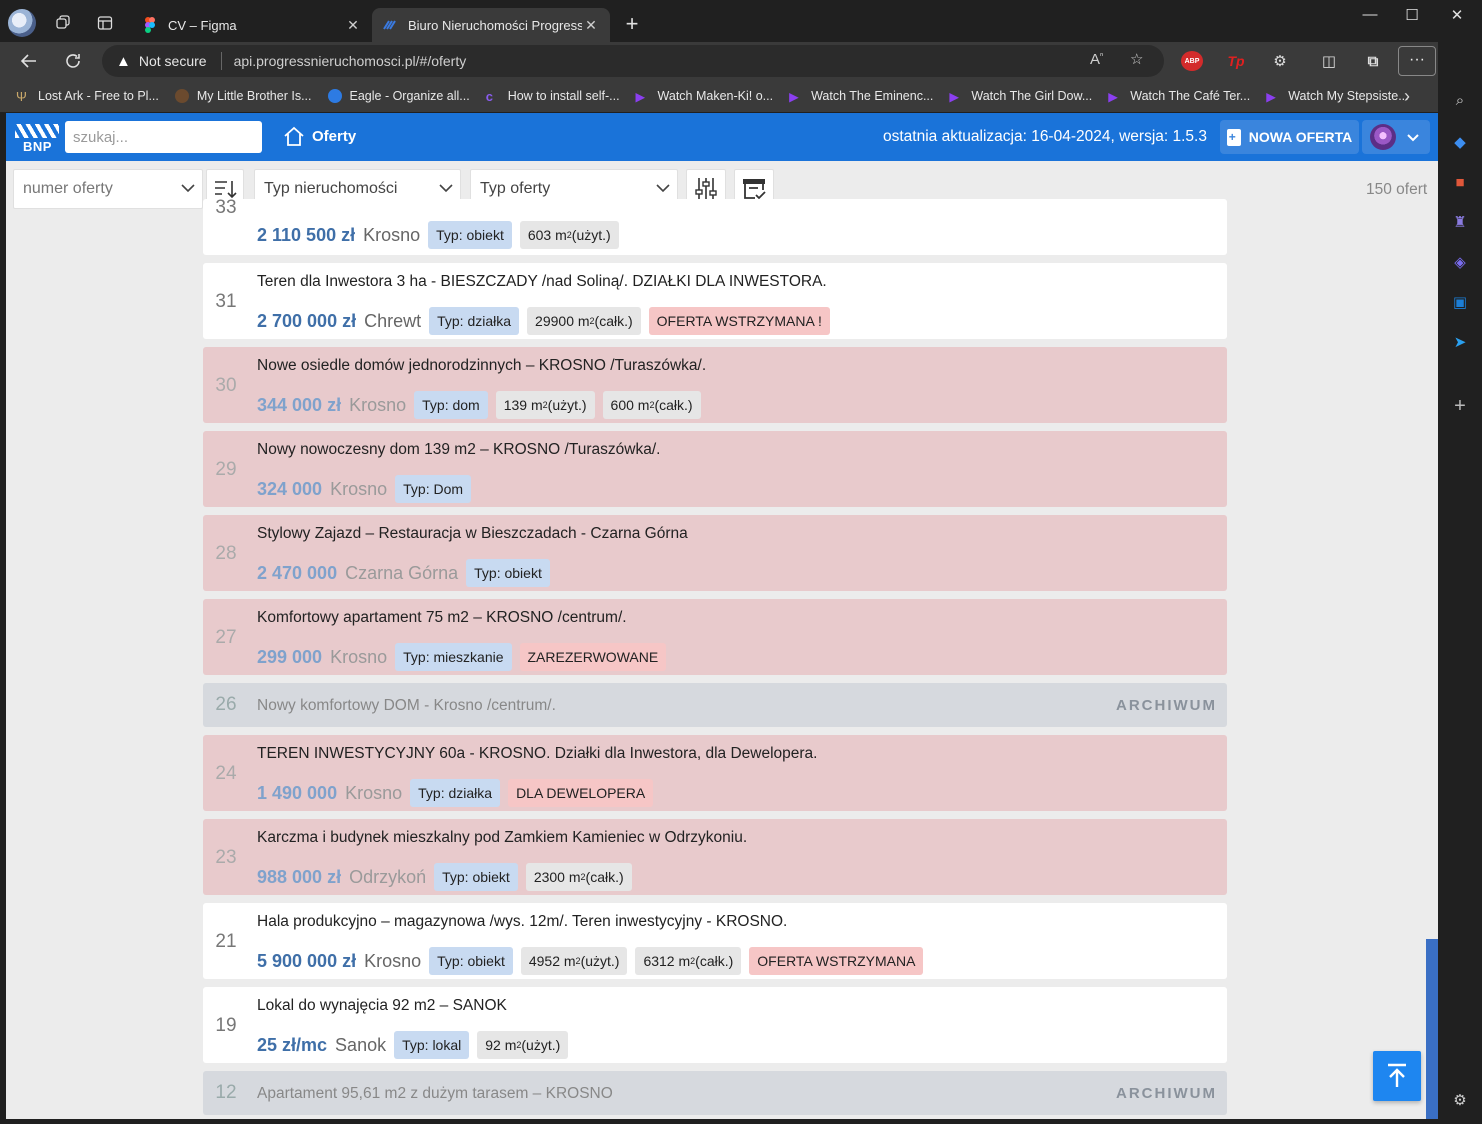 Image resolution: width=1482 pixels, height=1124 pixels. What do you see at coordinates (407, 573) in the screenshot?
I see `offer-meta: 2 470 000 Czarna Górna Typ: obiekt` at bounding box center [407, 573].